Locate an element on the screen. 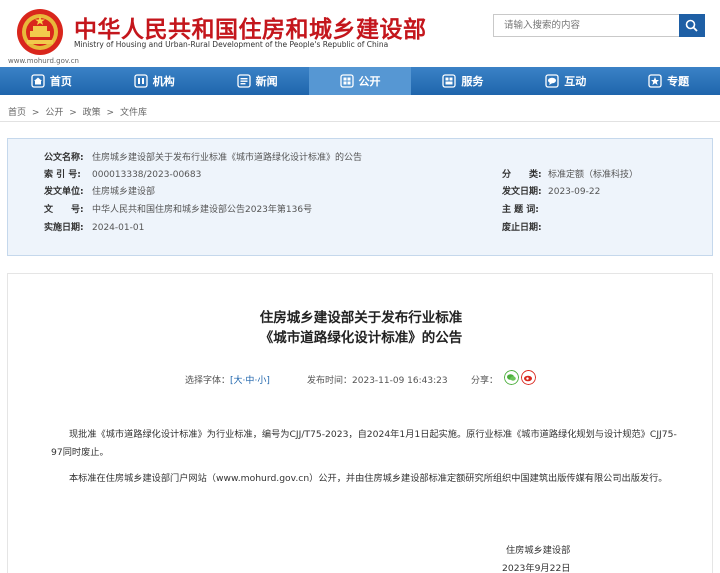 This screenshot has height=573, width=720. nav-label-news: 新闻 is located at coordinates (266, 81).